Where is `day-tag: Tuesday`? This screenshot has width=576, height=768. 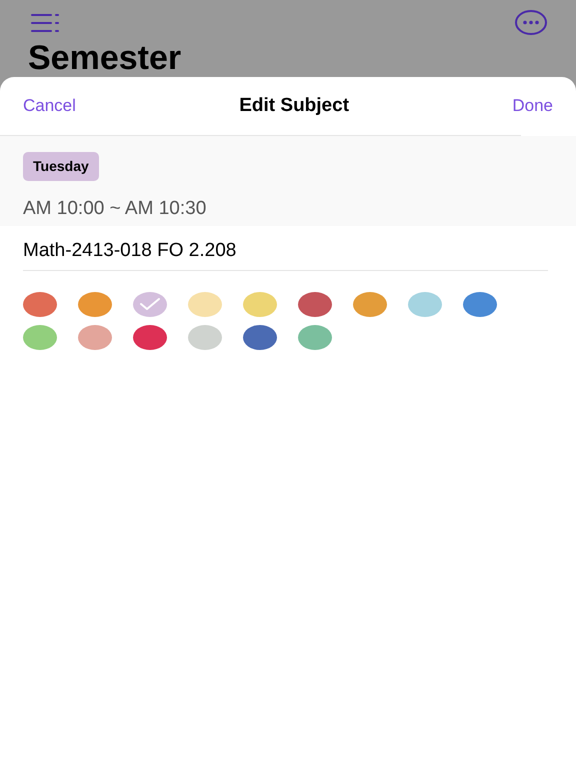
day-tag: Tuesday is located at coordinates (61, 166).